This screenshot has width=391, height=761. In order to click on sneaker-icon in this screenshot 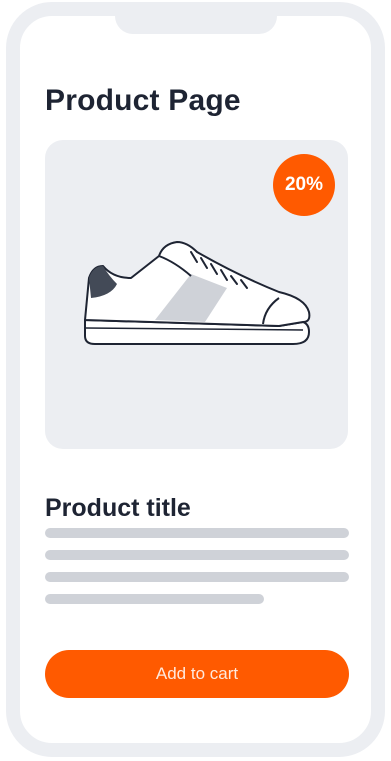, I will do `click(197, 293)`.